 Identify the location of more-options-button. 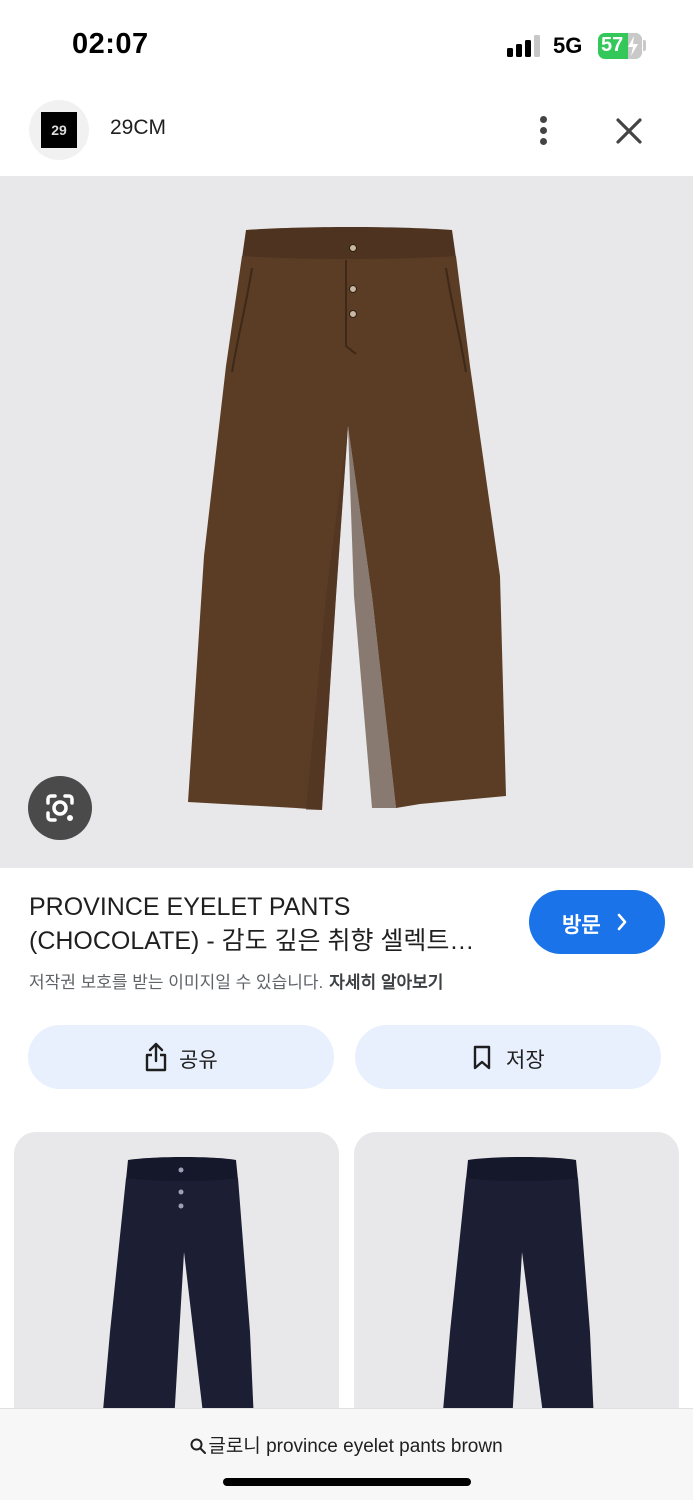
(544, 130).